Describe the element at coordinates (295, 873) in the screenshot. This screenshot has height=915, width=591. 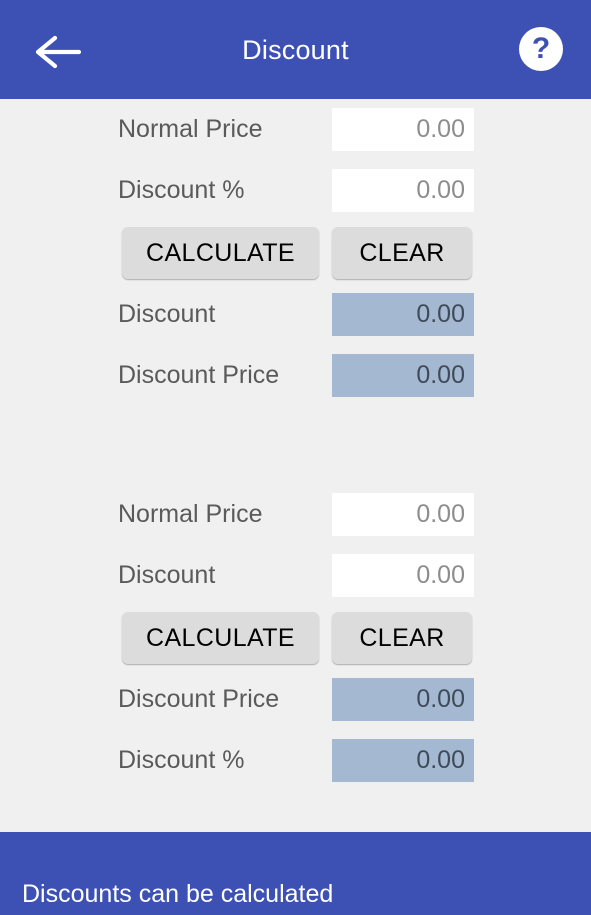
I see `bottom-info-banner: Discounts can be calculated` at that location.